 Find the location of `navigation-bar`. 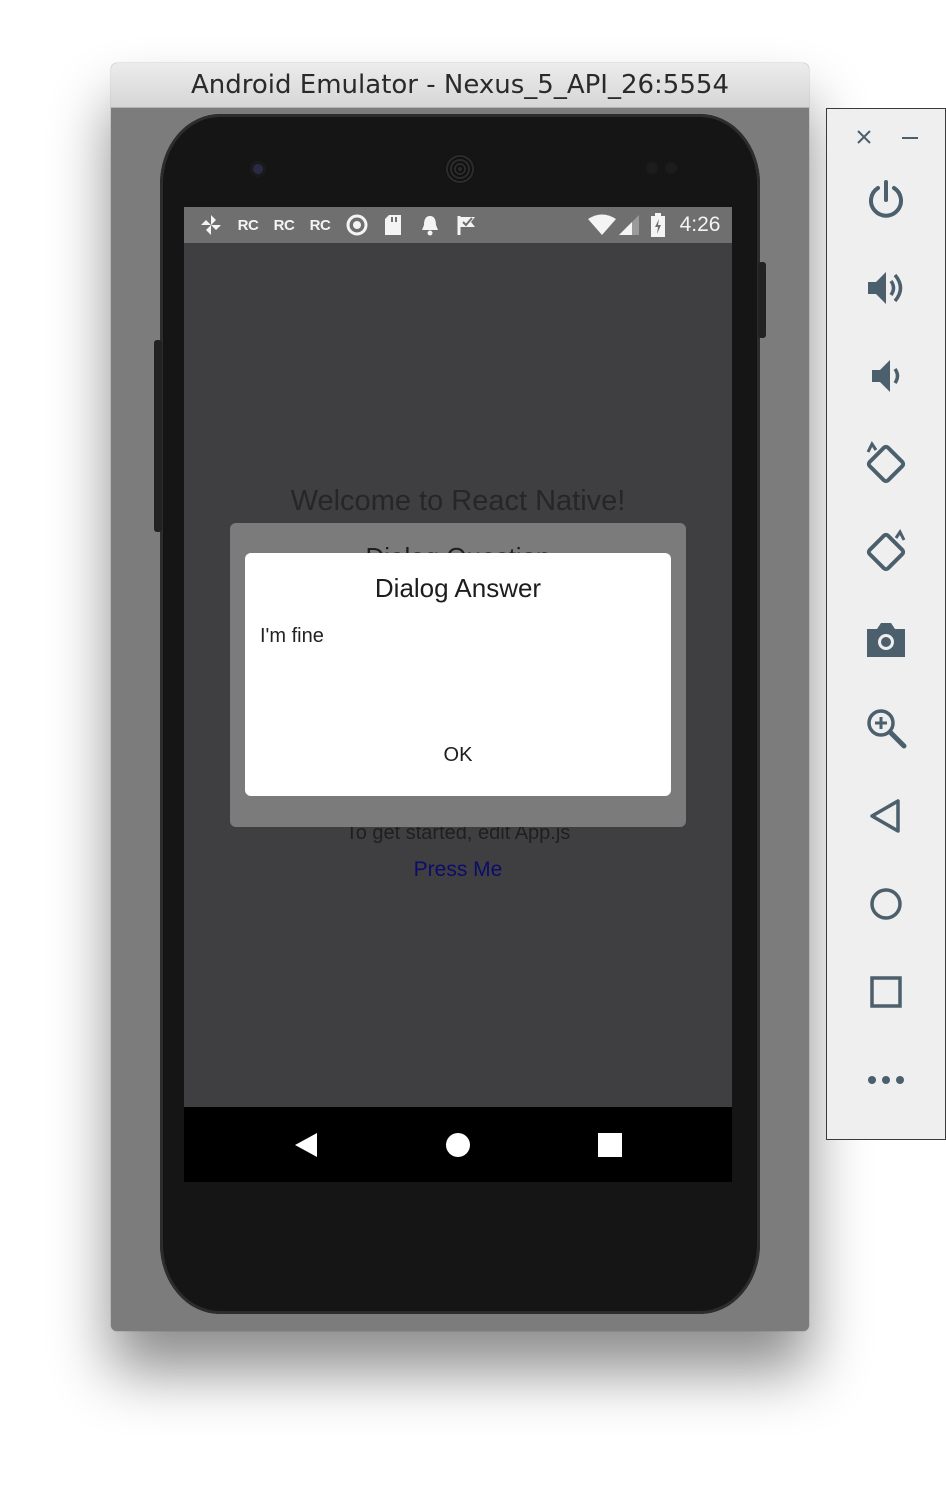

navigation-bar is located at coordinates (458, 1144).